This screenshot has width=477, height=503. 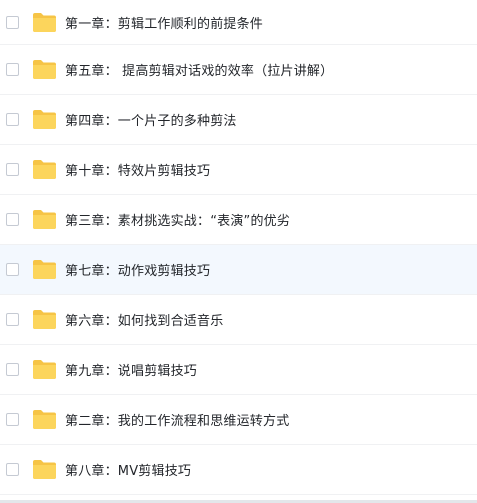 I want to click on file-row: 第二章：我的工作流程和思维运转方式, so click(x=238, y=420).